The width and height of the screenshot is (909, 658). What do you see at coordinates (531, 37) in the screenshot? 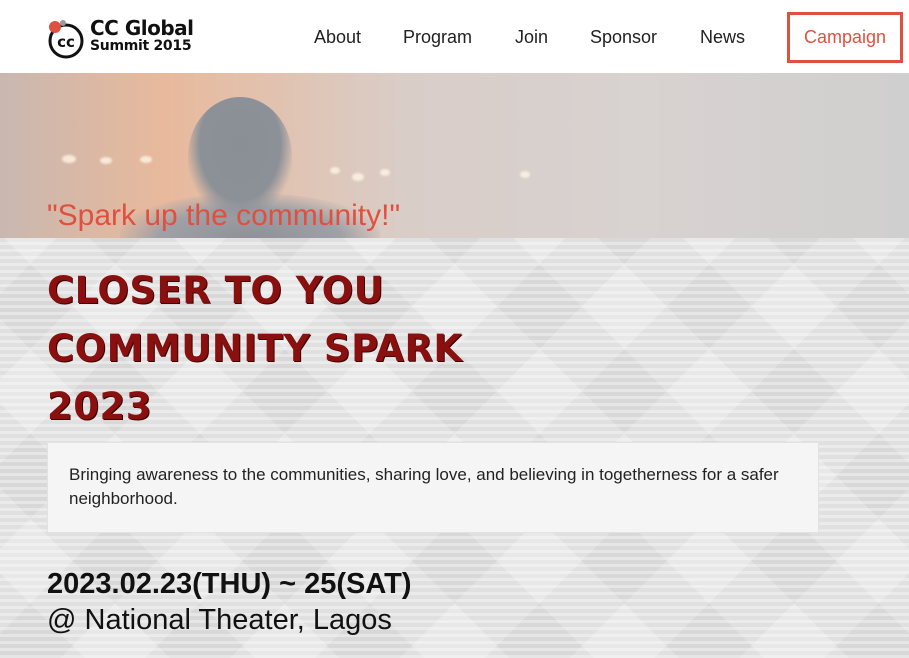
I see `nav-link-join: Join` at bounding box center [531, 37].